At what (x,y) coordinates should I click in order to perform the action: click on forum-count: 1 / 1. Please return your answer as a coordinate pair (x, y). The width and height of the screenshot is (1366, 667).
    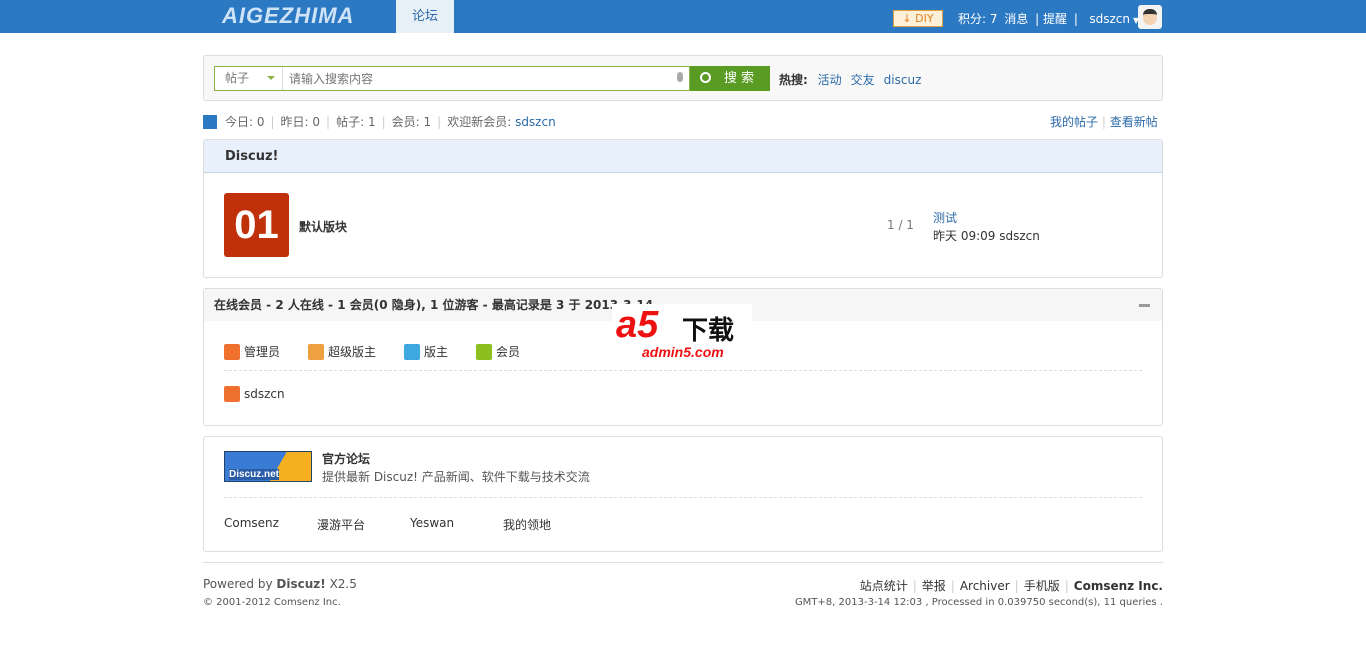
    Looking at the image, I should click on (900, 225).